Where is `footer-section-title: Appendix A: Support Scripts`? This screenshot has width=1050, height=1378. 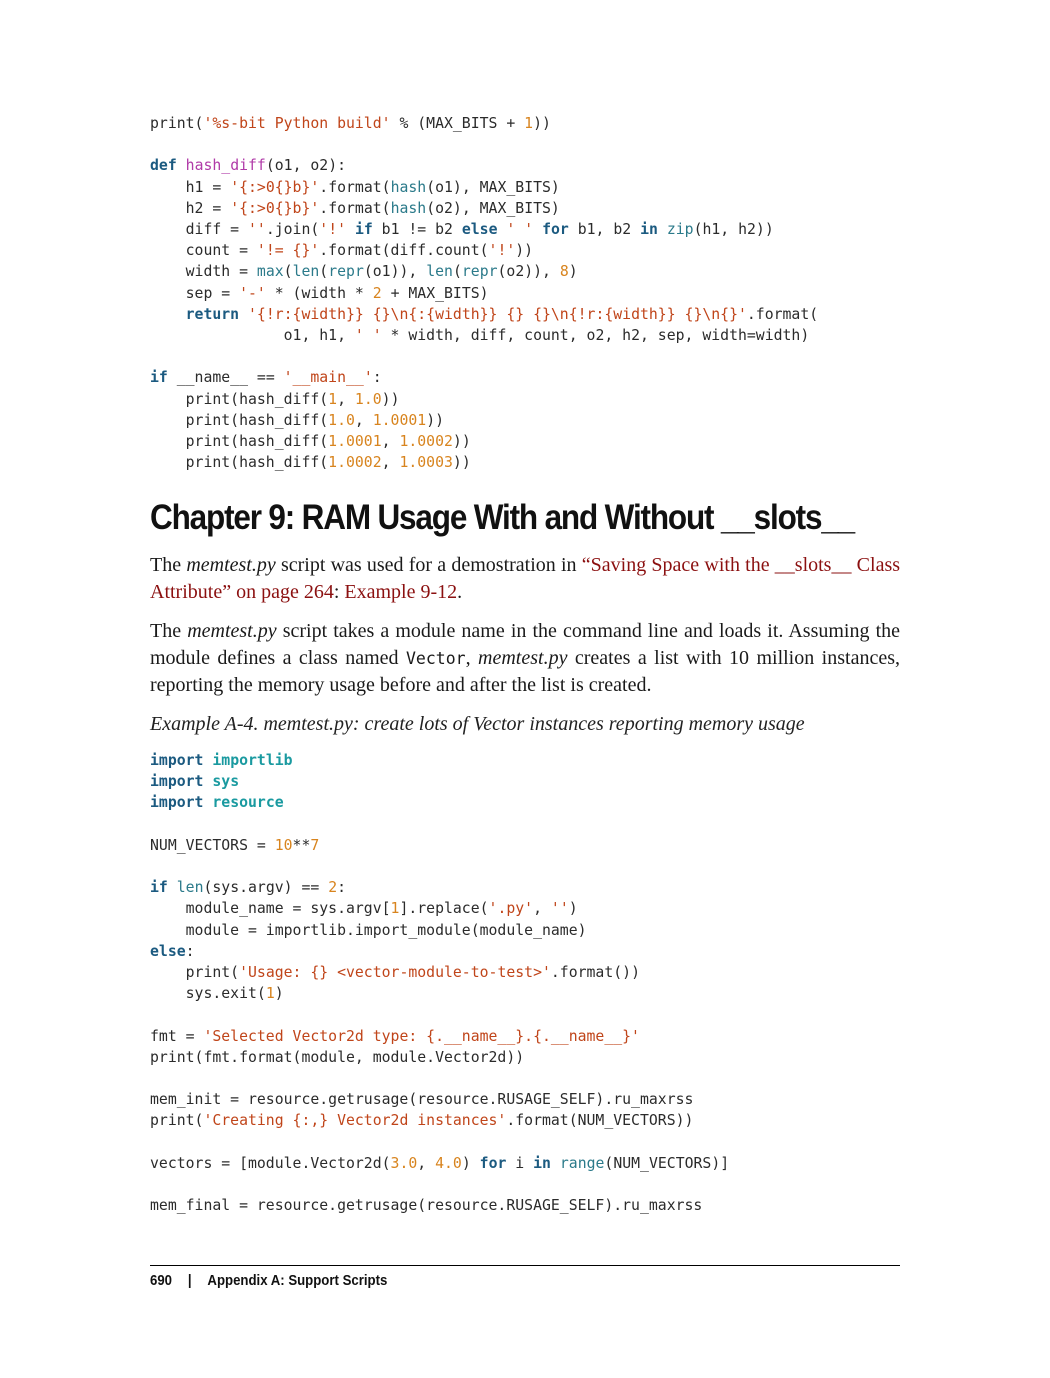 footer-section-title: Appendix A: Support Scripts is located at coordinates (297, 1280).